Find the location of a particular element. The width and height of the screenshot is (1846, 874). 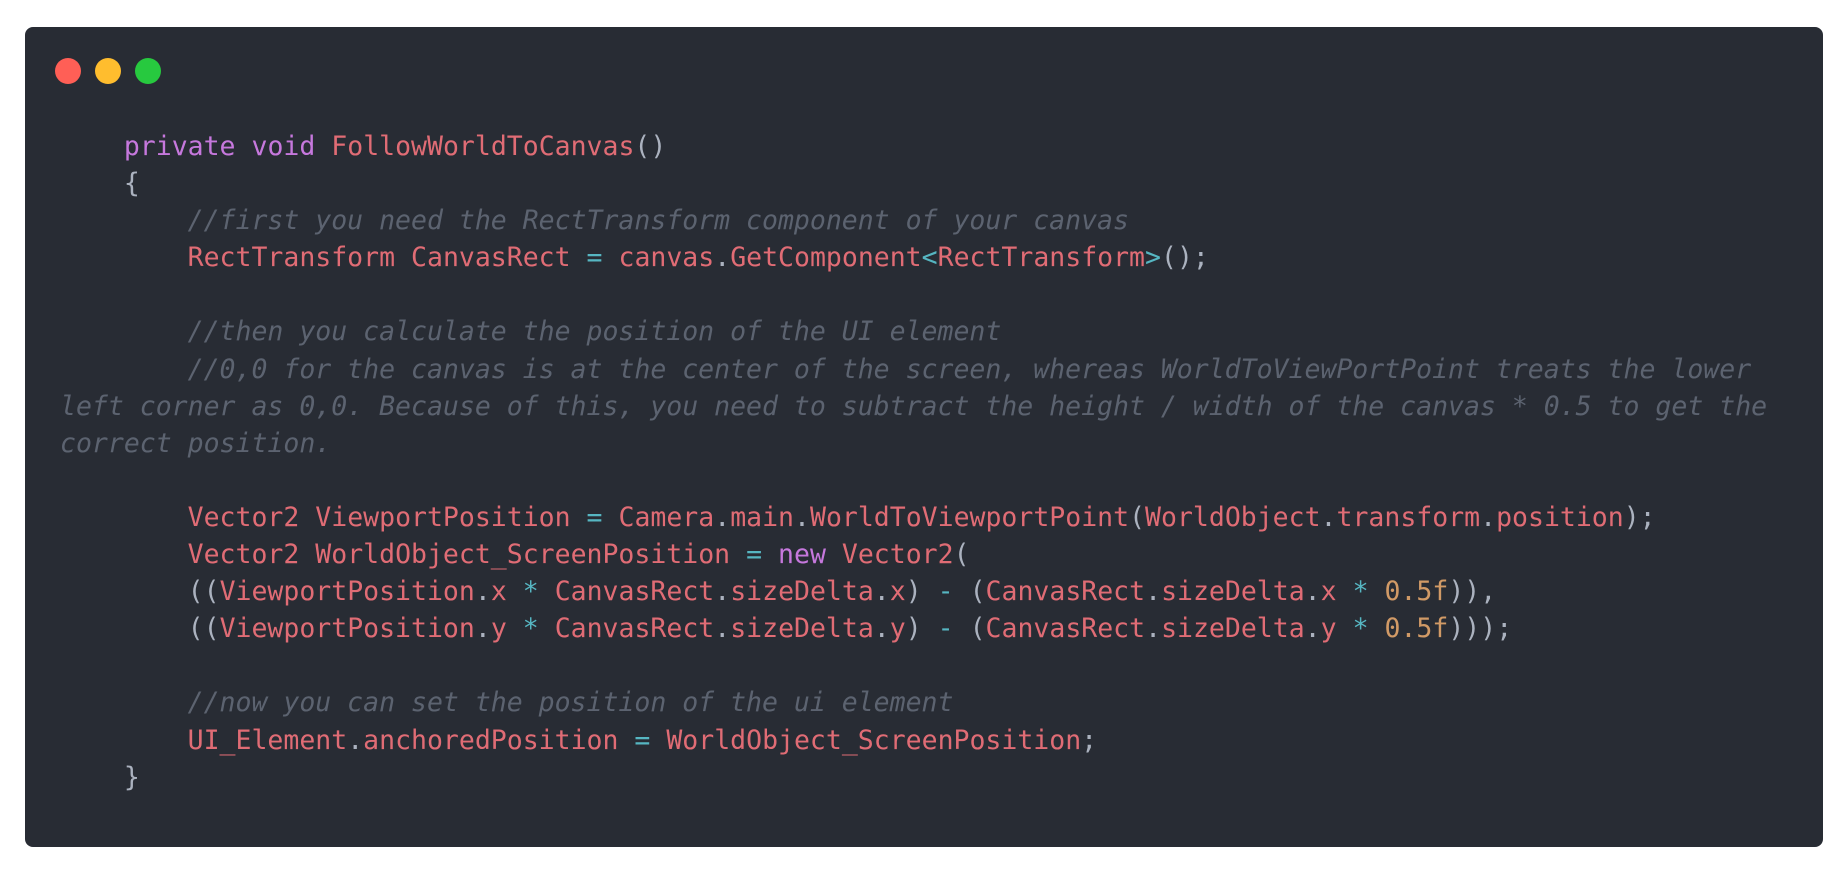

punctuation-token: (); is located at coordinates (1185, 258).